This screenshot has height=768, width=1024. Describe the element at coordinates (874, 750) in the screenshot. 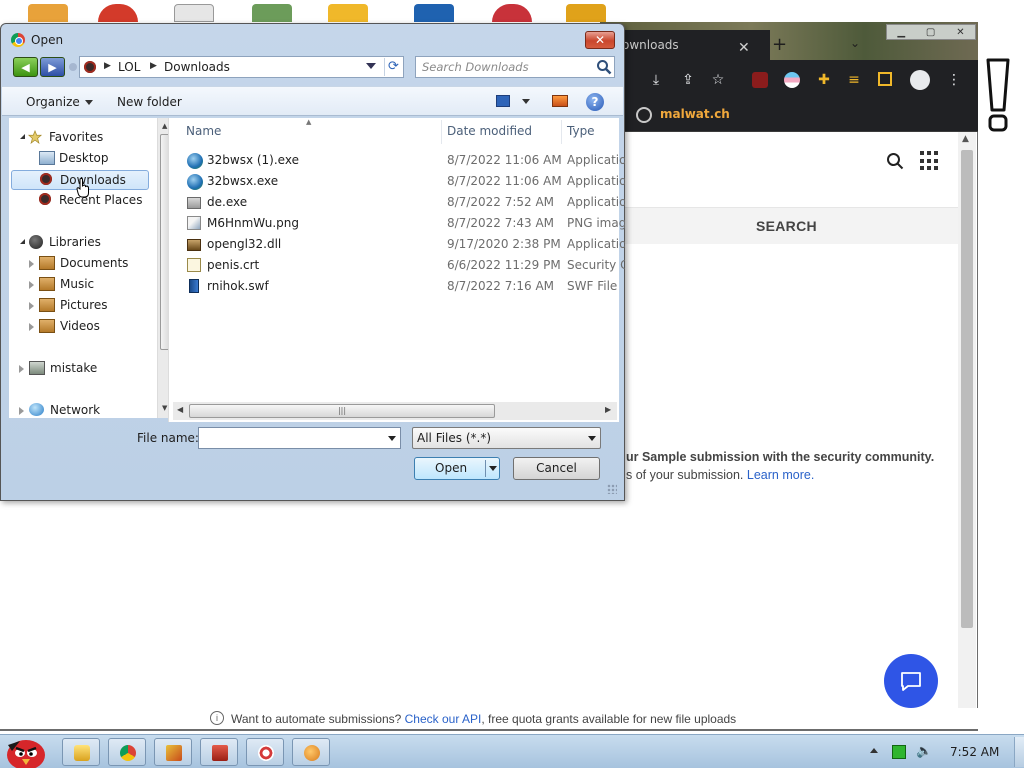

I see `show-hidden-icons-icon` at that location.